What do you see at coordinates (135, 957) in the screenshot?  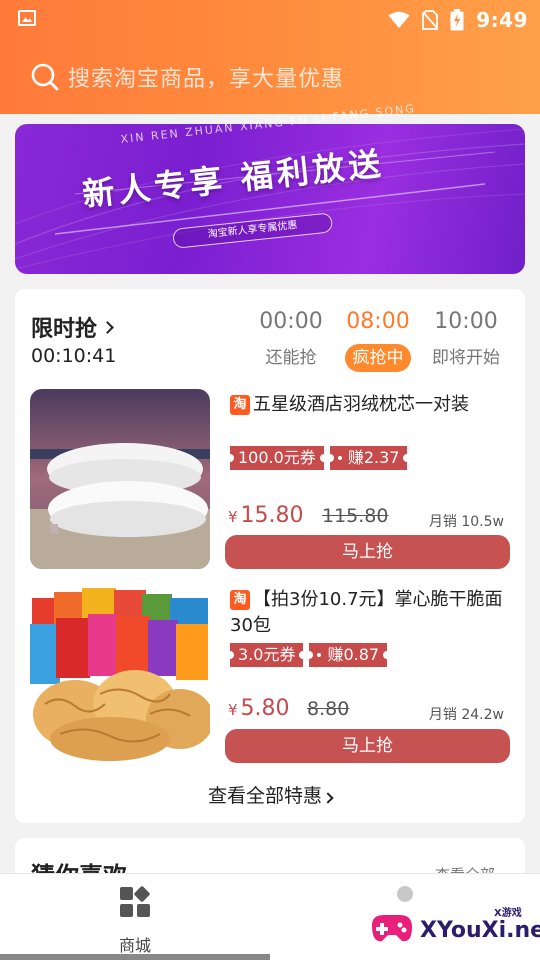 I see `gesture-bar` at bounding box center [135, 957].